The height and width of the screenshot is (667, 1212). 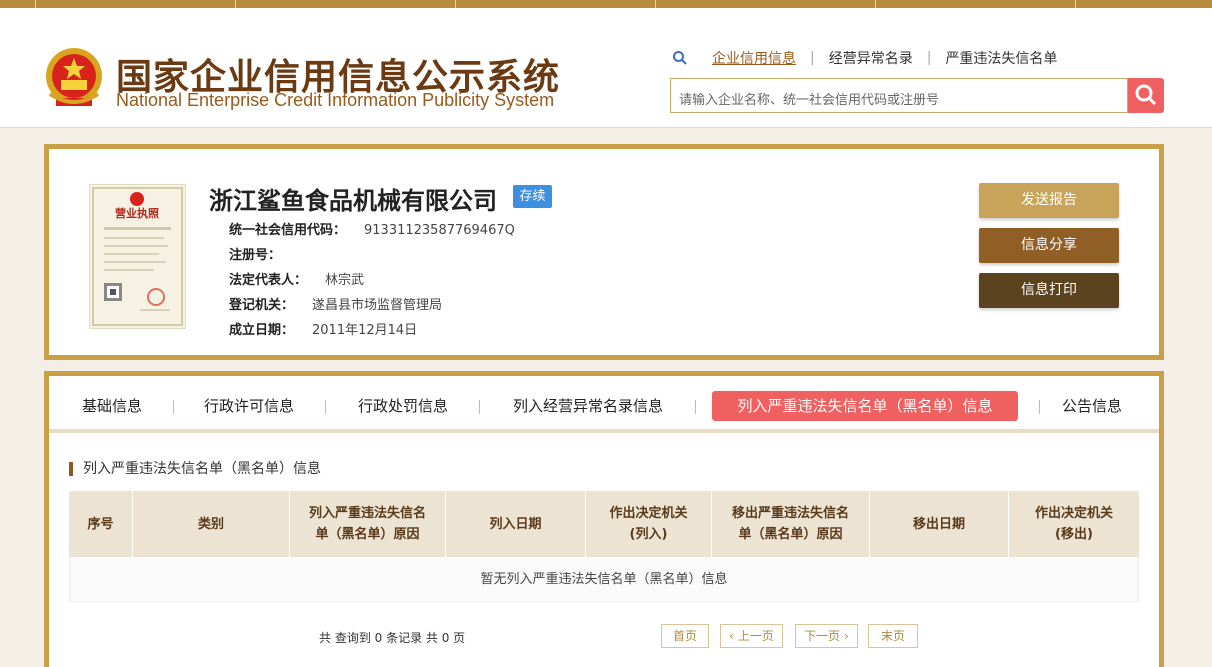 What do you see at coordinates (377, 305) in the screenshot?
I see `info-value: 遂昌县市场监督管理局` at bounding box center [377, 305].